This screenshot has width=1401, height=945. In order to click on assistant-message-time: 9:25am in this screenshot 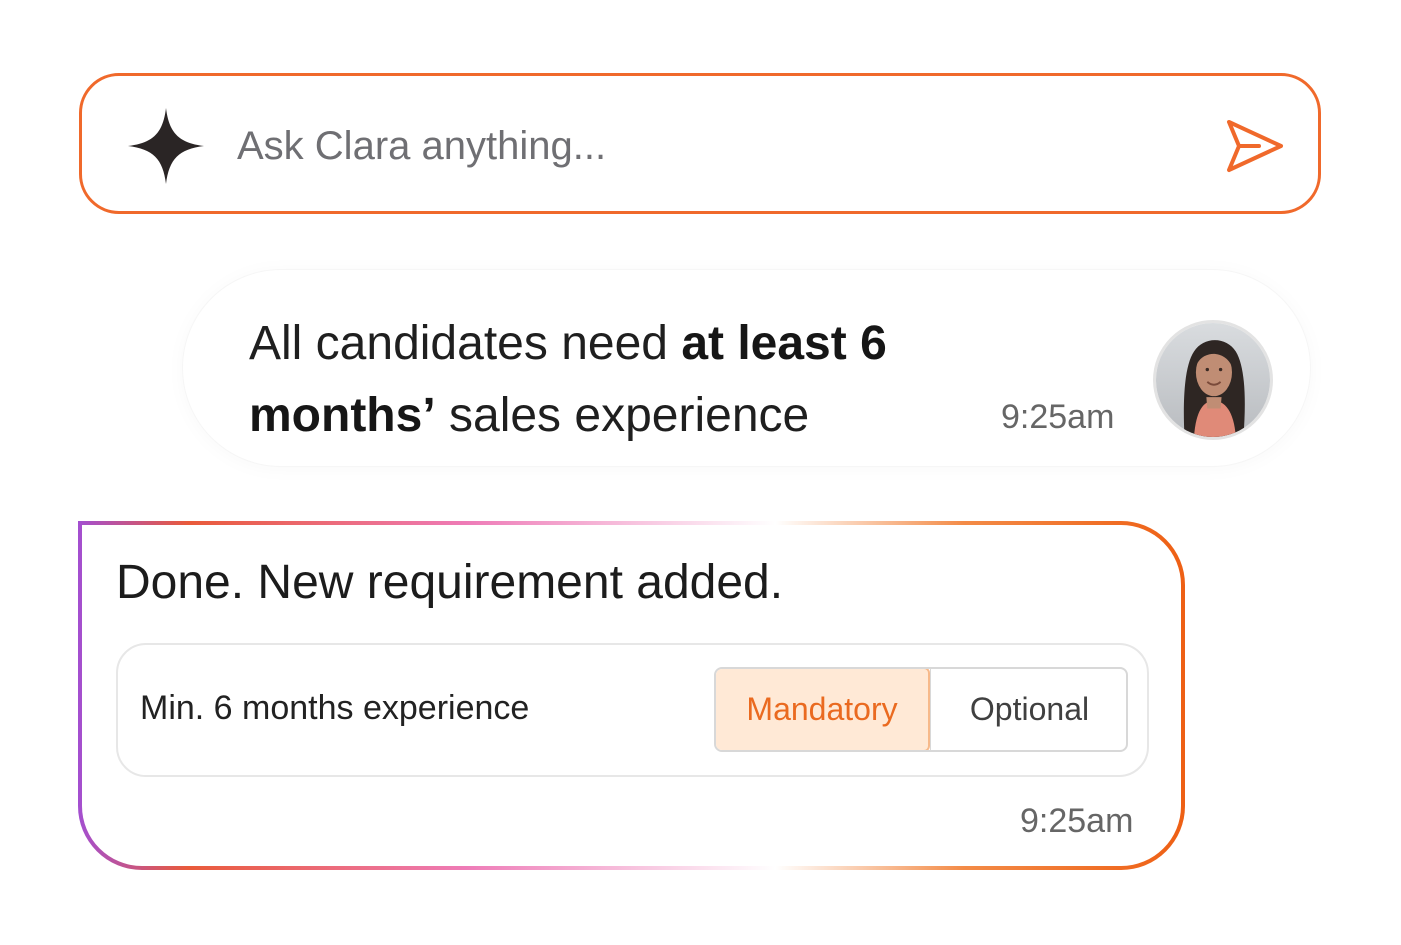, I will do `click(1077, 821)`.